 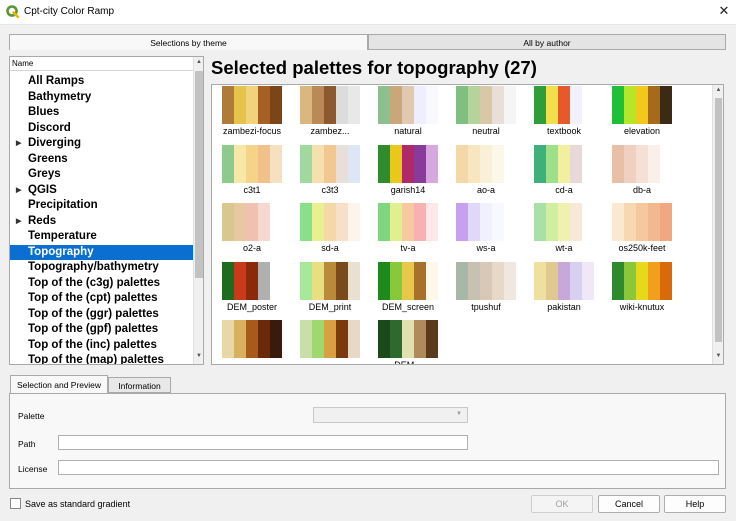 I want to click on palette-cell: sd-a, so click(x=330, y=230).